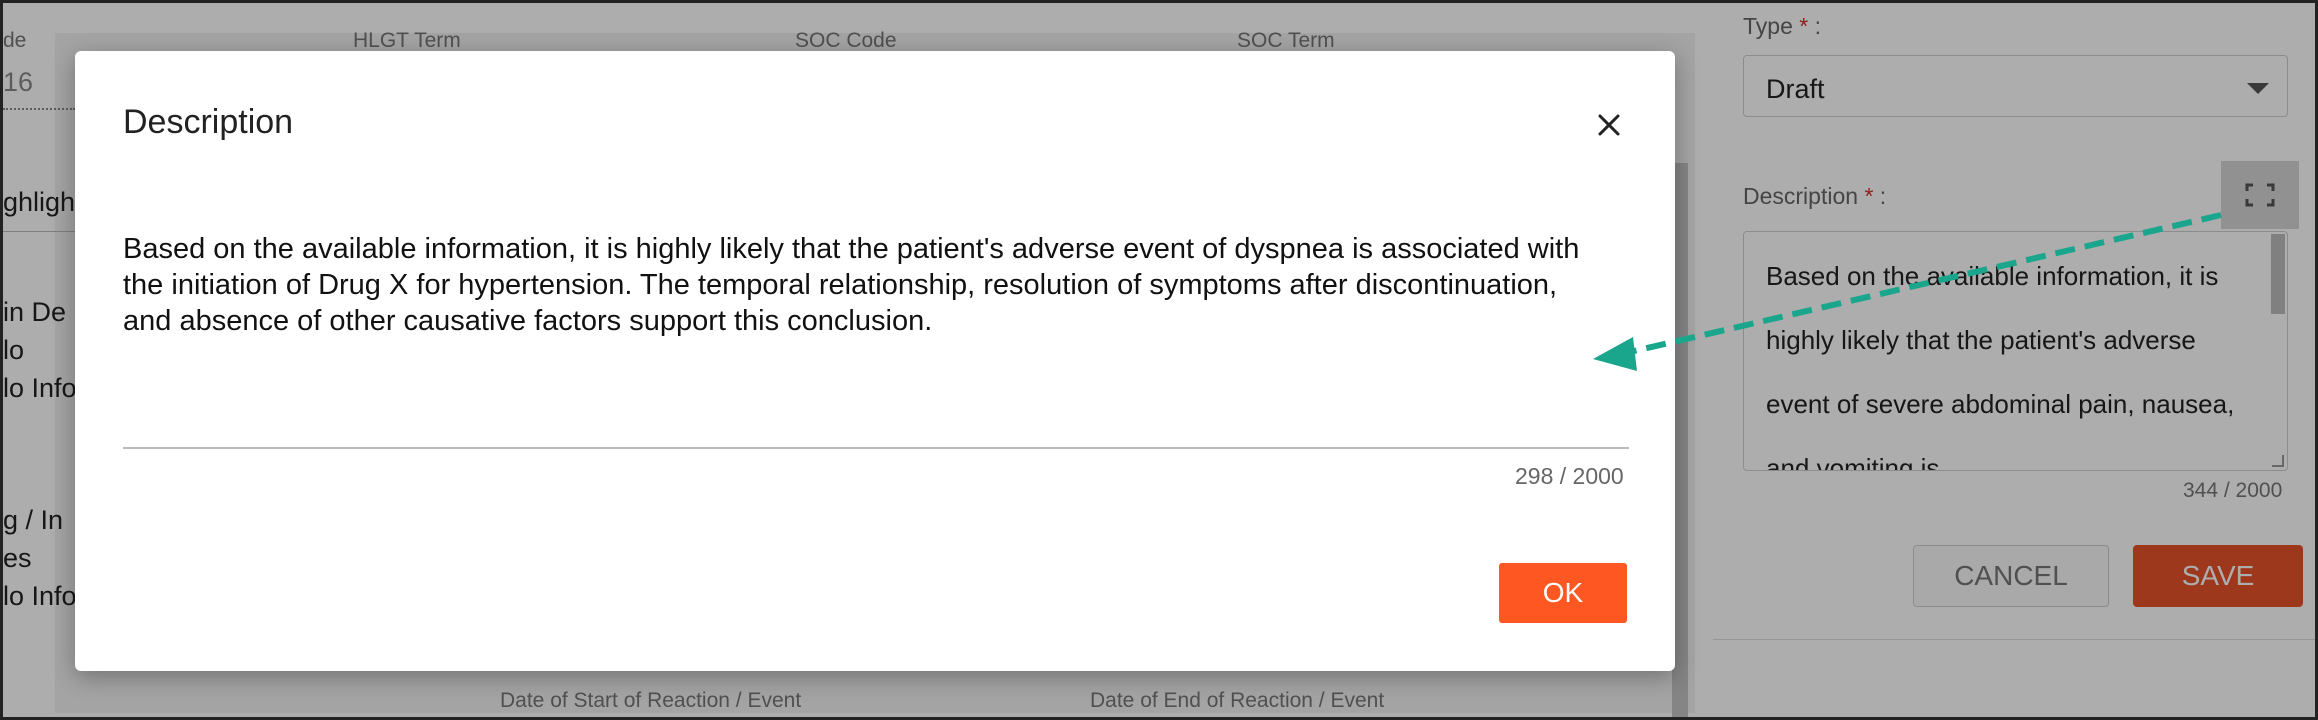 This screenshot has height=720, width=2318. I want to click on modal-title: Description, so click(208, 122).